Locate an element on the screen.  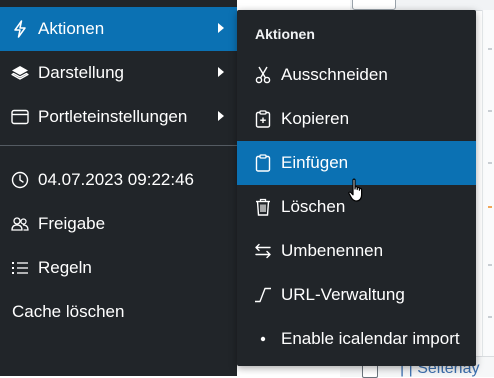
submenu-item-label: Enable icalendar import is located at coordinates (370, 338).